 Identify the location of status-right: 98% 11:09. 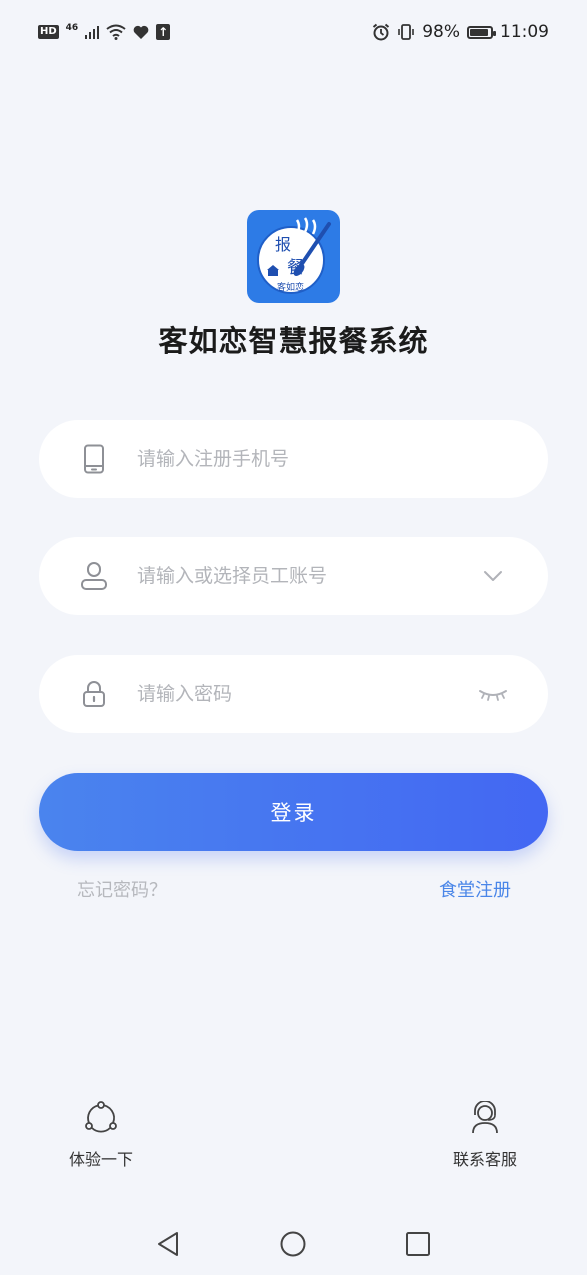
(460, 32).